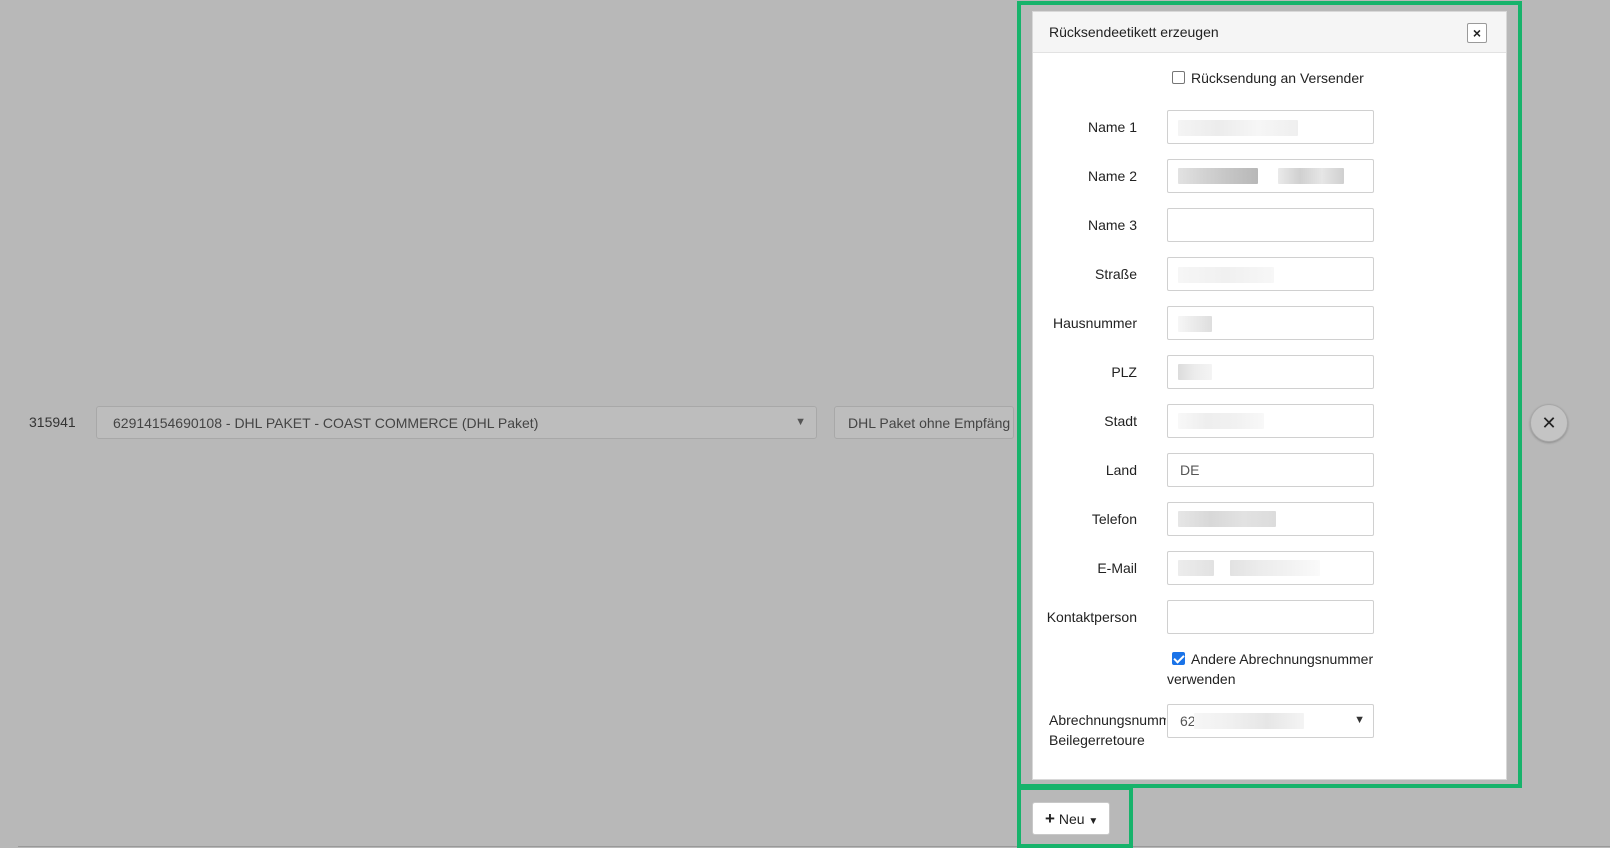  Describe the element at coordinates (52, 422) in the screenshot. I see `row-id: 315941` at that location.